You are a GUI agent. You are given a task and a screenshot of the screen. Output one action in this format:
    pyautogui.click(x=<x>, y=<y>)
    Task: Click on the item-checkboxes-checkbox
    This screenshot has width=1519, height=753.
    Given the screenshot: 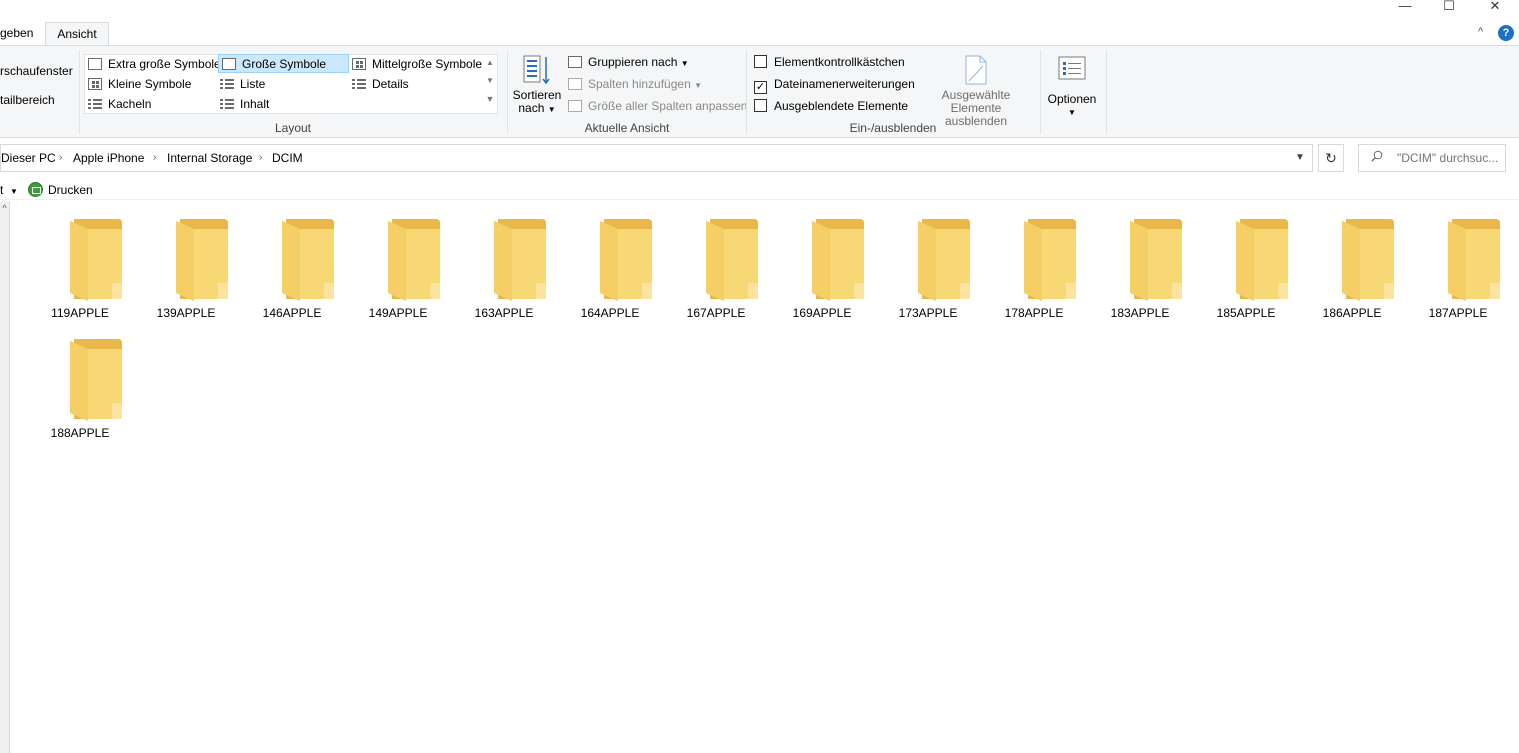 What is the action you would take?
    pyautogui.click(x=760, y=61)
    